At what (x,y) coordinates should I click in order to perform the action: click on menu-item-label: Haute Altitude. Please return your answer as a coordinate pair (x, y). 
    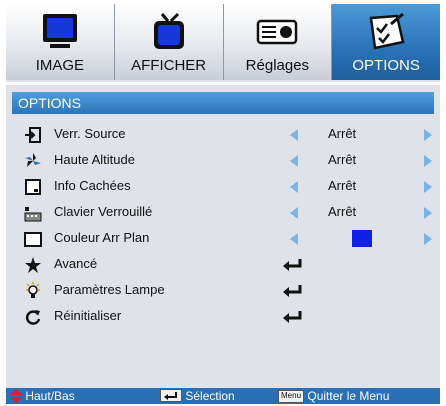
    Looking at the image, I should click on (94, 159).